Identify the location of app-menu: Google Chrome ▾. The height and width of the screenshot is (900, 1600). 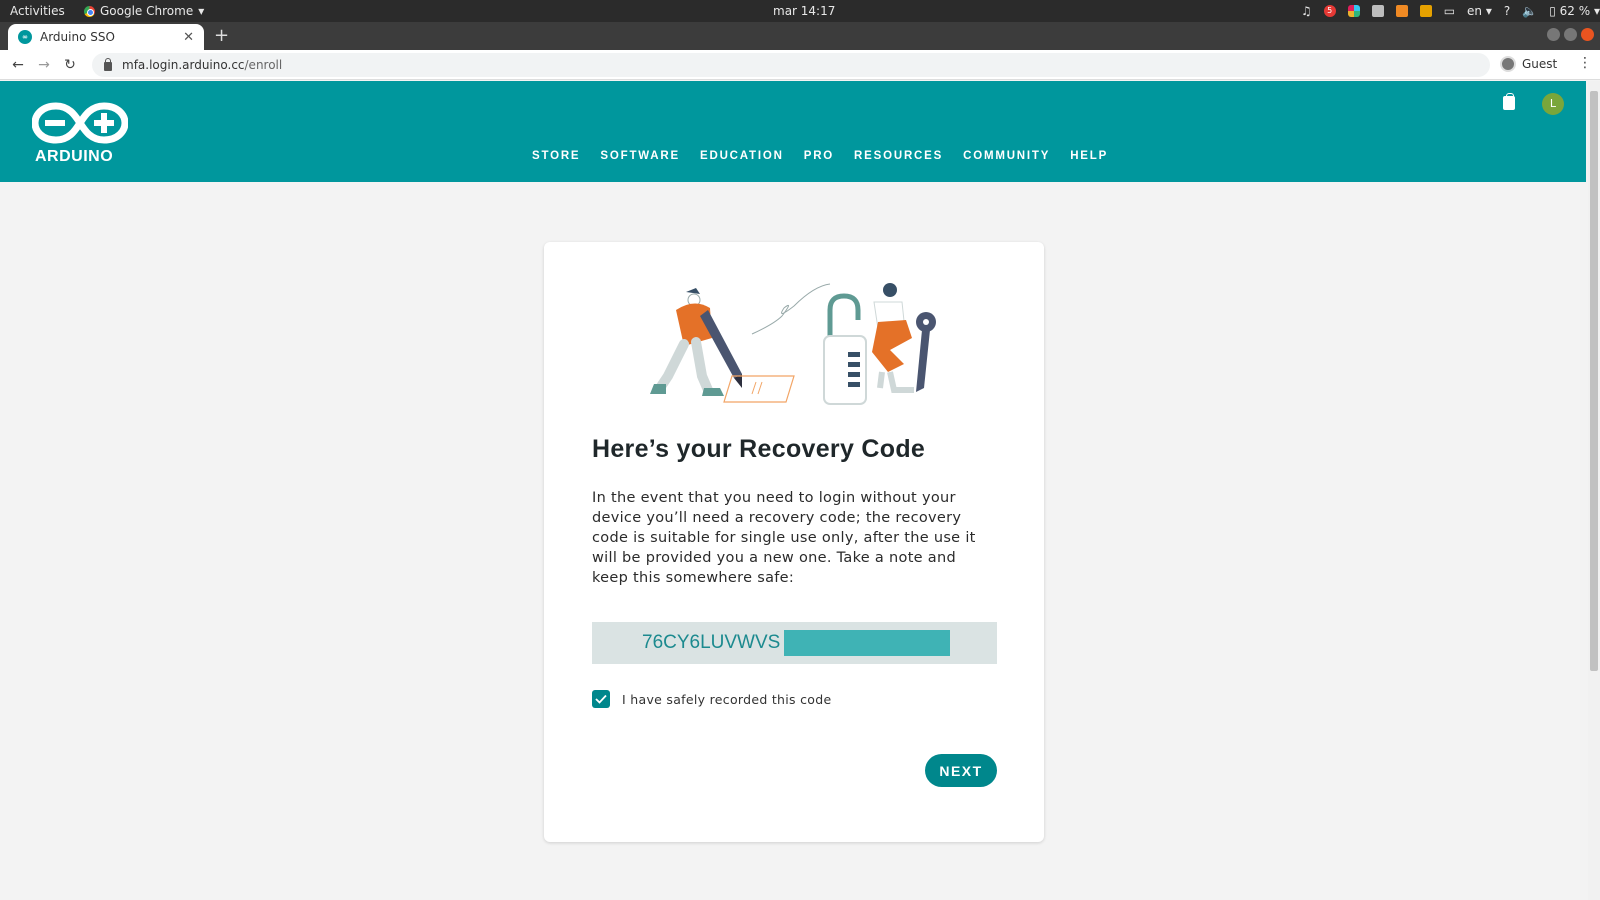
(144, 11).